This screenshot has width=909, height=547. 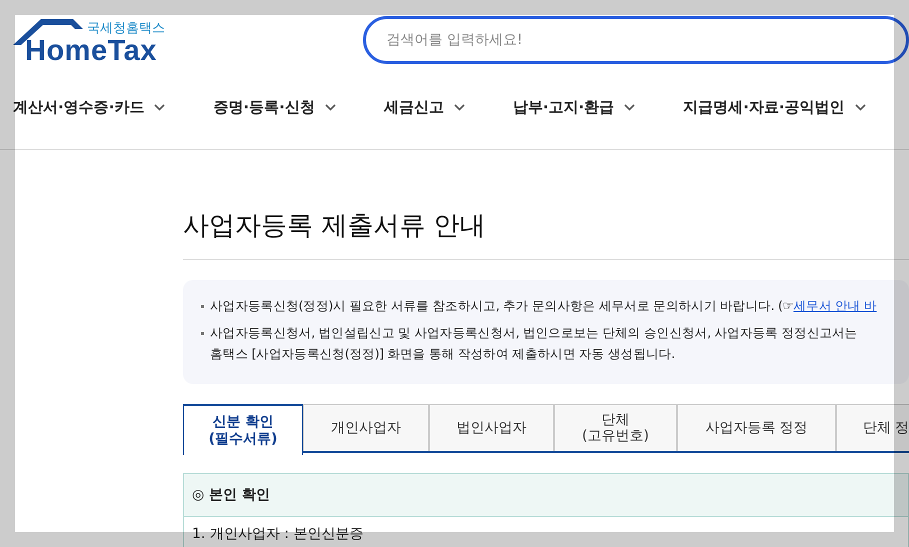 What do you see at coordinates (126, 28) in the screenshot?
I see `logo-subtitle: 국세청홈택스` at bounding box center [126, 28].